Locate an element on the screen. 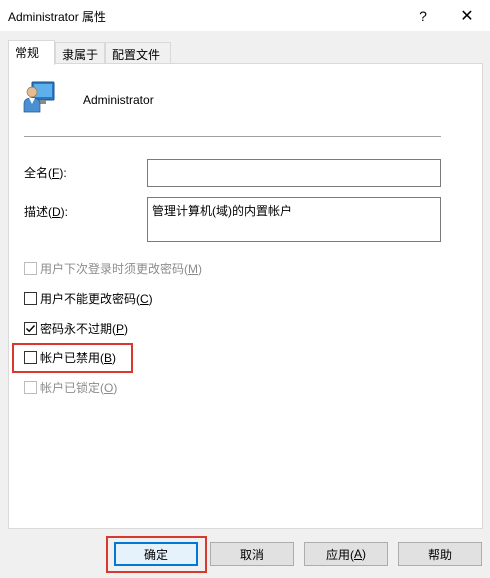 The width and height of the screenshot is (490, 578). tab-member-of: 隶属于 is located at coordinates (80, 53).